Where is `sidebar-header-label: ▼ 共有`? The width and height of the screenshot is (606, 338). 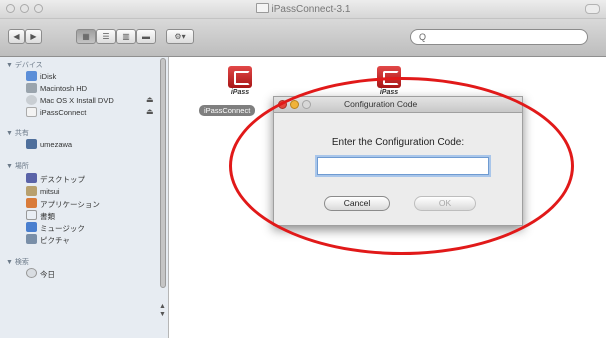 sidebar-header-label: ▼ 共有 is located at coordinates (17, 133).